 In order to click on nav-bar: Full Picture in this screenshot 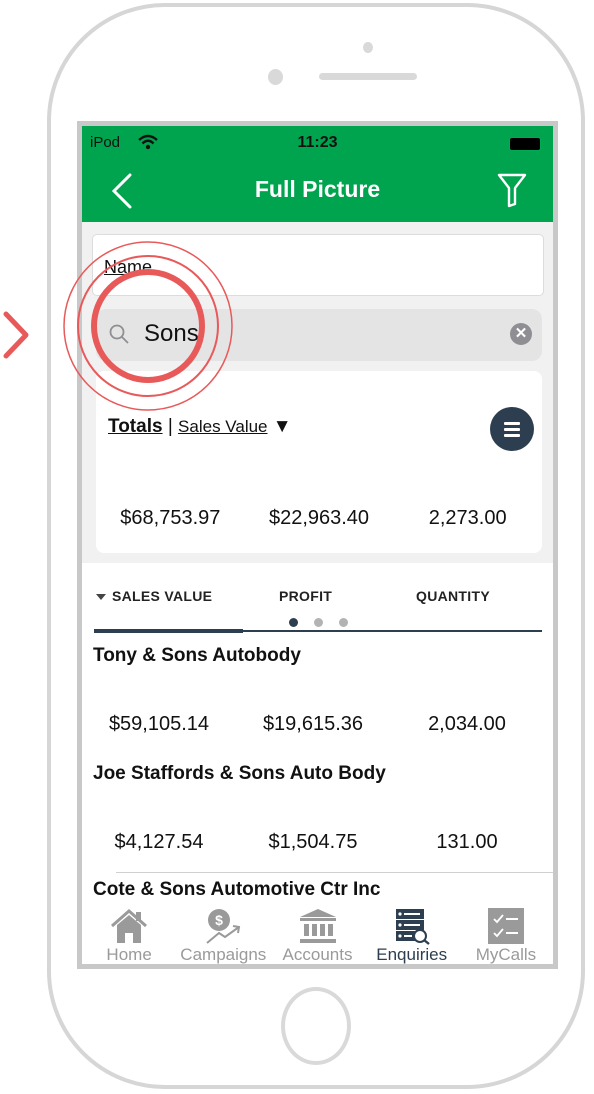, I will do `click(317, 191)`.